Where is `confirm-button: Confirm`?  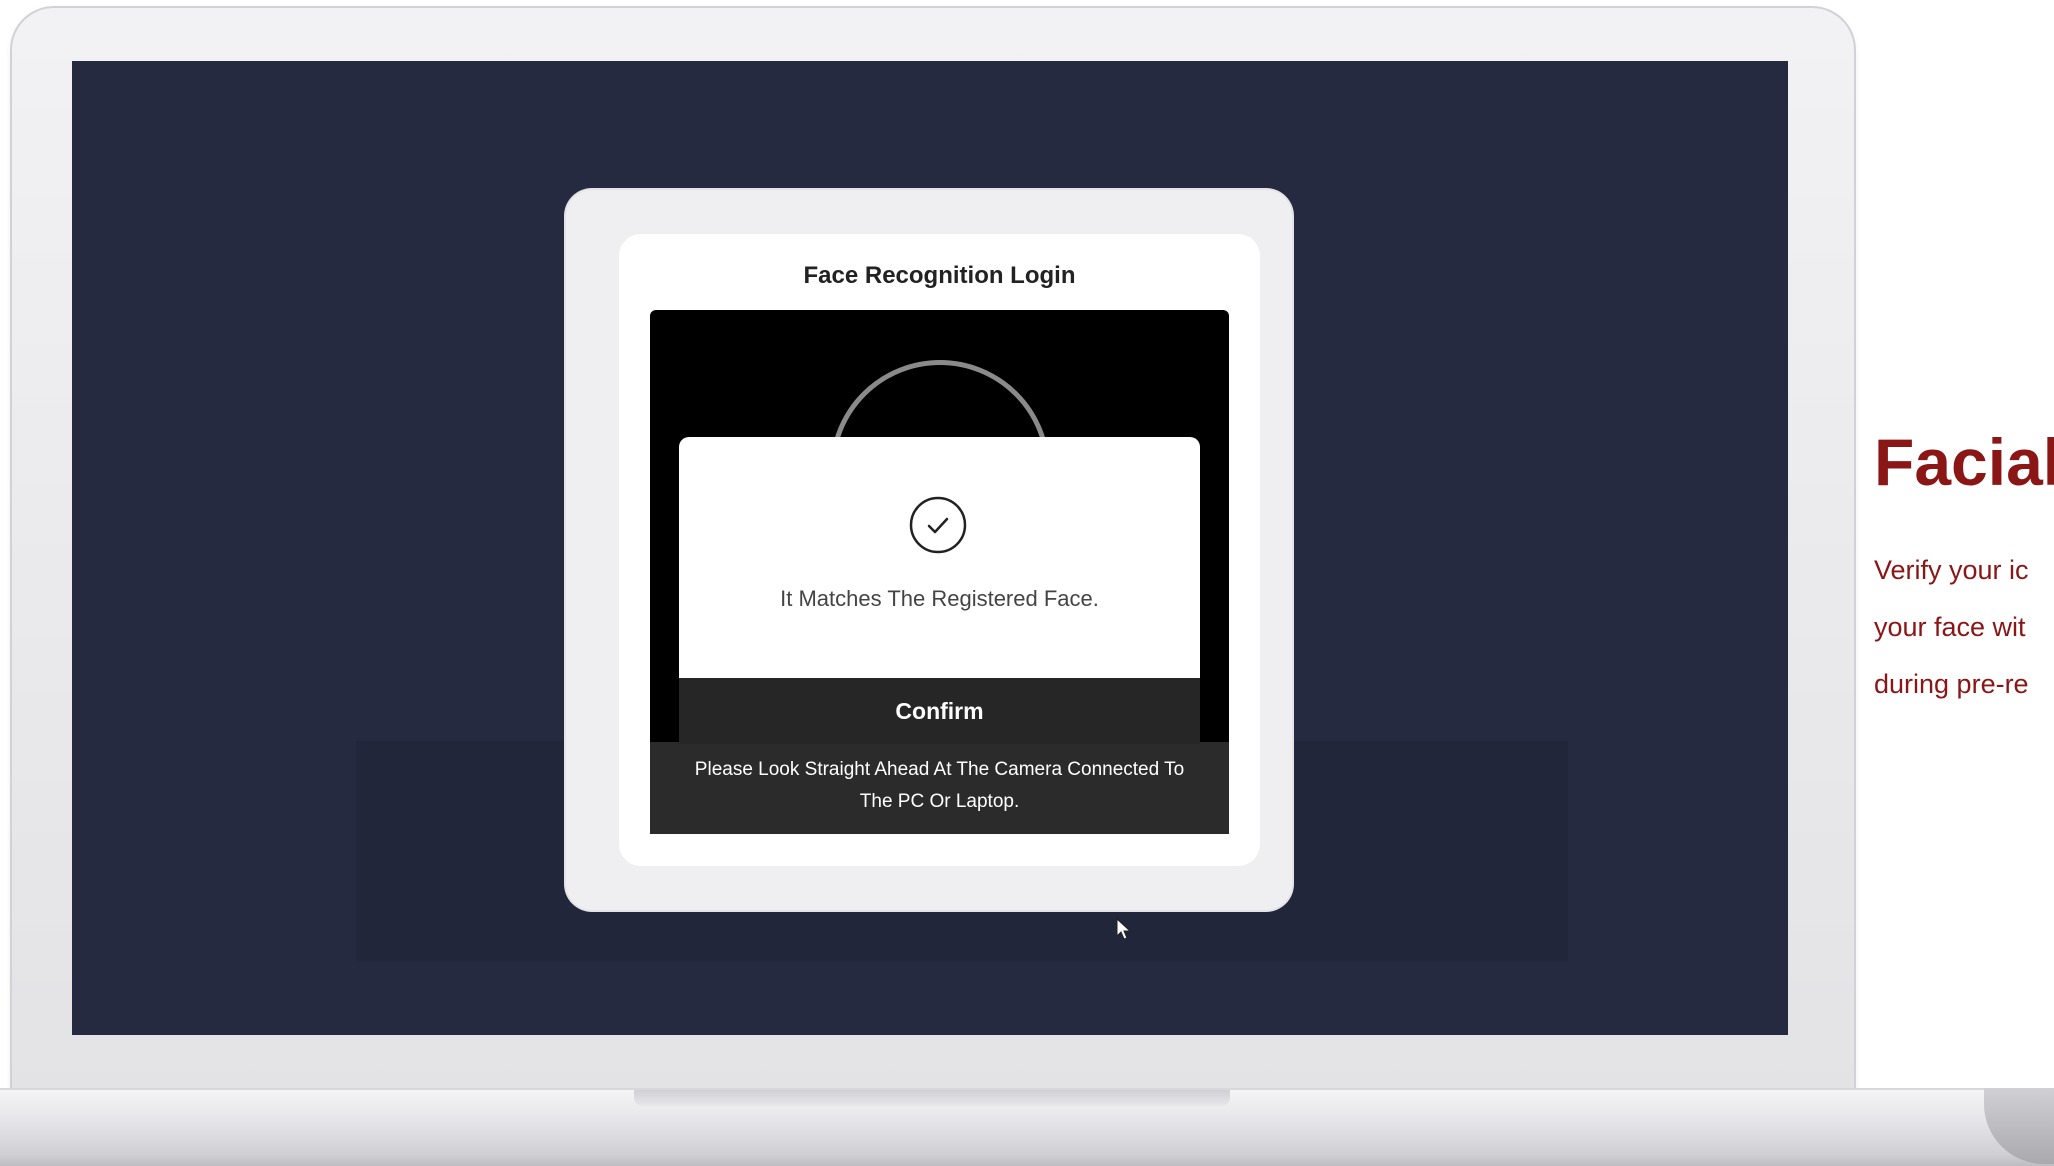
confirm-button: Confirm is located at coordinates (939, 711).